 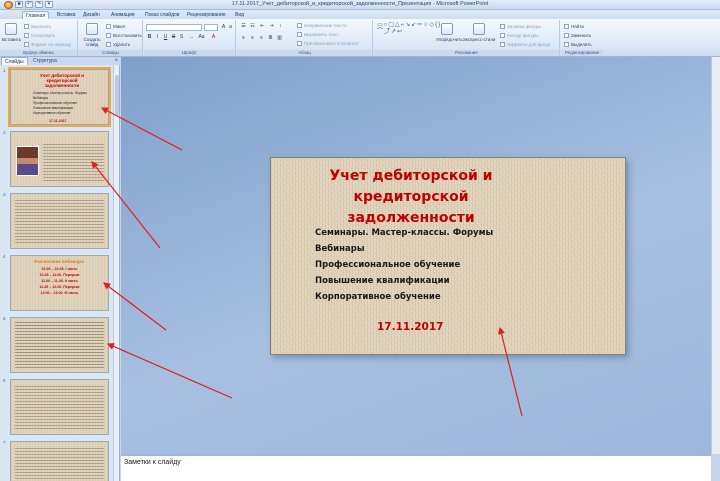 What do you see at coordinates (157, 37) in the screenshot?
I see `italic-icon: I` at bounding box center [157, 37].